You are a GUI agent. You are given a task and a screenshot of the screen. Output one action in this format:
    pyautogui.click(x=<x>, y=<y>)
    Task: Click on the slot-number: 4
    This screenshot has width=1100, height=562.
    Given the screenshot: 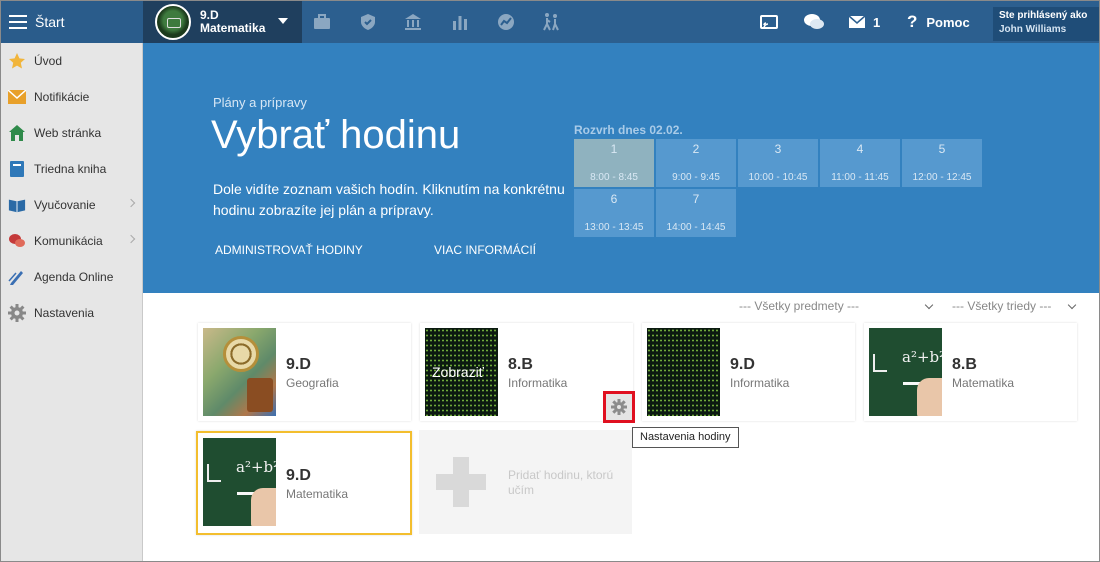 What is the action you would take?
    pyautogui.click(x=860, y=149)
    